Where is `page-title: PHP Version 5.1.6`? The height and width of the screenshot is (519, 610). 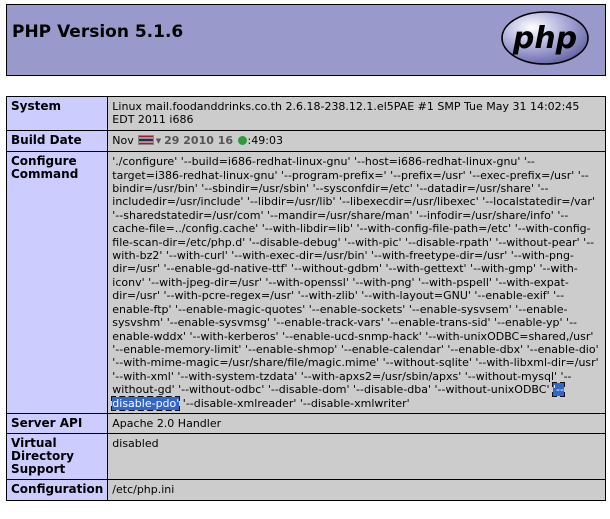 page-title: PHP Version 5.1.6 is located at coordinates (98, 32).